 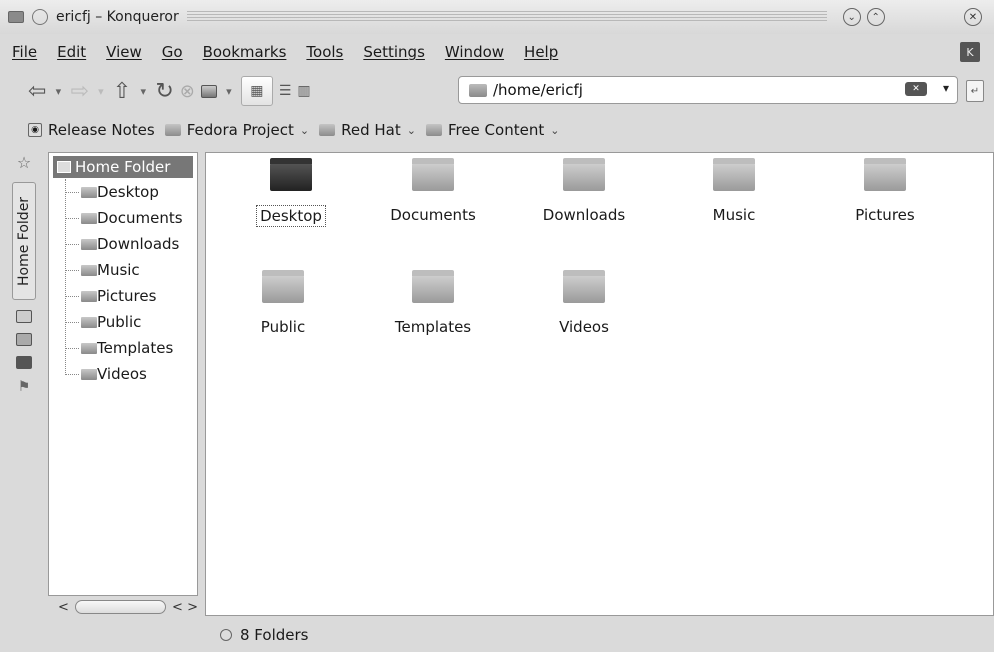 What do you see at coordinates (875, 17) in the screenshot?
I see `maximize-button: ⌃` at bounding box center [875, 17].